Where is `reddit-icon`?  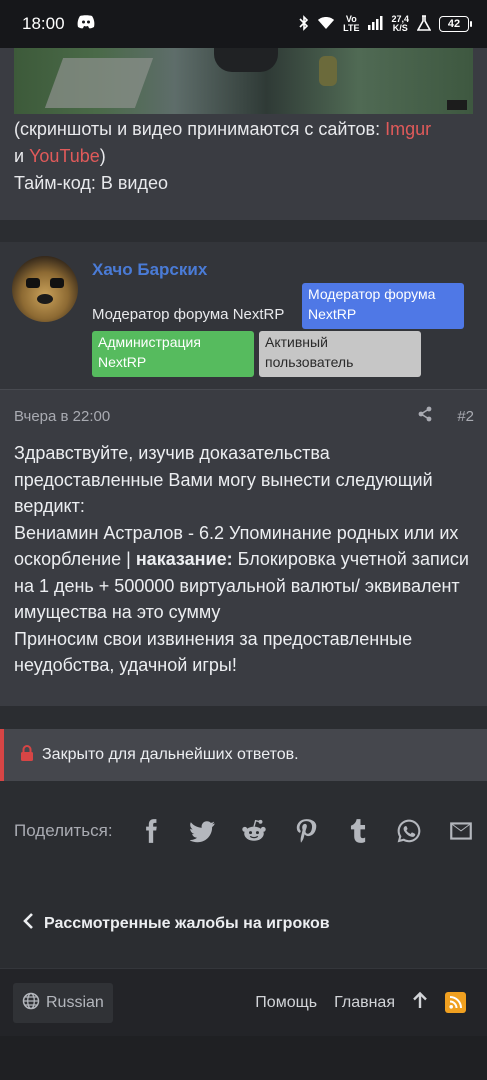 reddit-icon is located at coordinates (254, 831).